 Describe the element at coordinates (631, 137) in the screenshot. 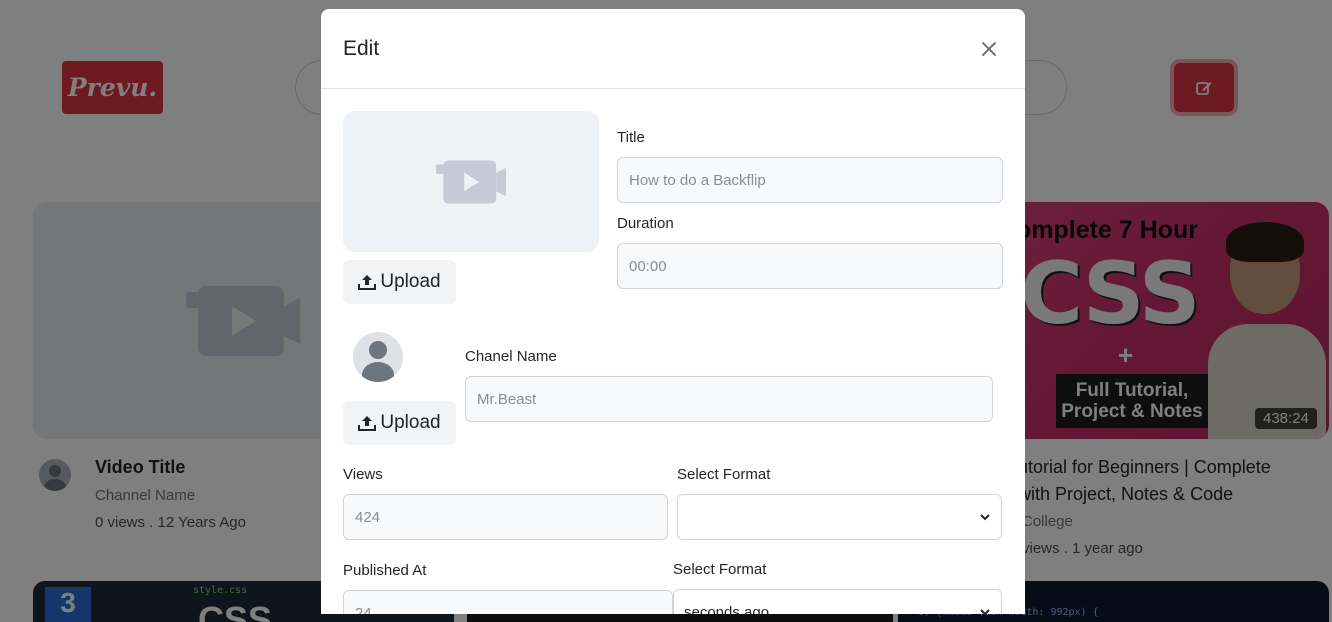

I see `title-label: Title` at that location.